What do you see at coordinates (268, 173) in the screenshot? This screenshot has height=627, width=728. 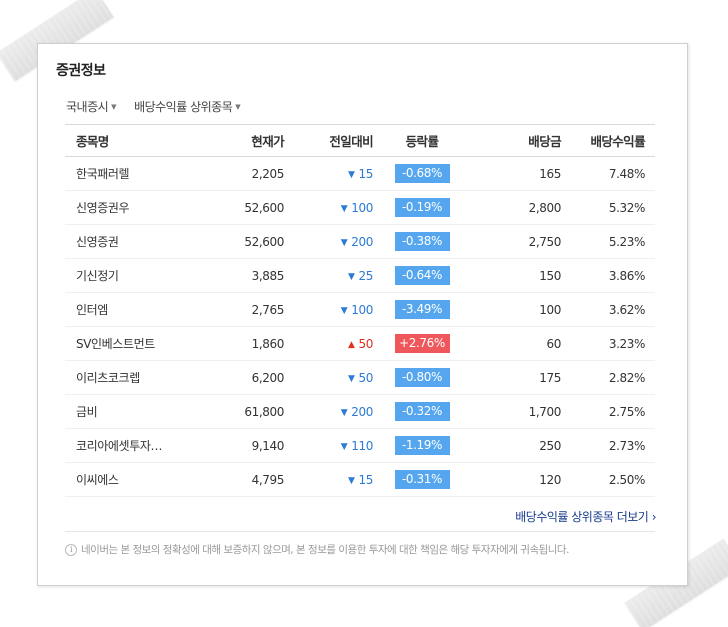 I see `current-price: 2,205` at bounding box center [268, 173].